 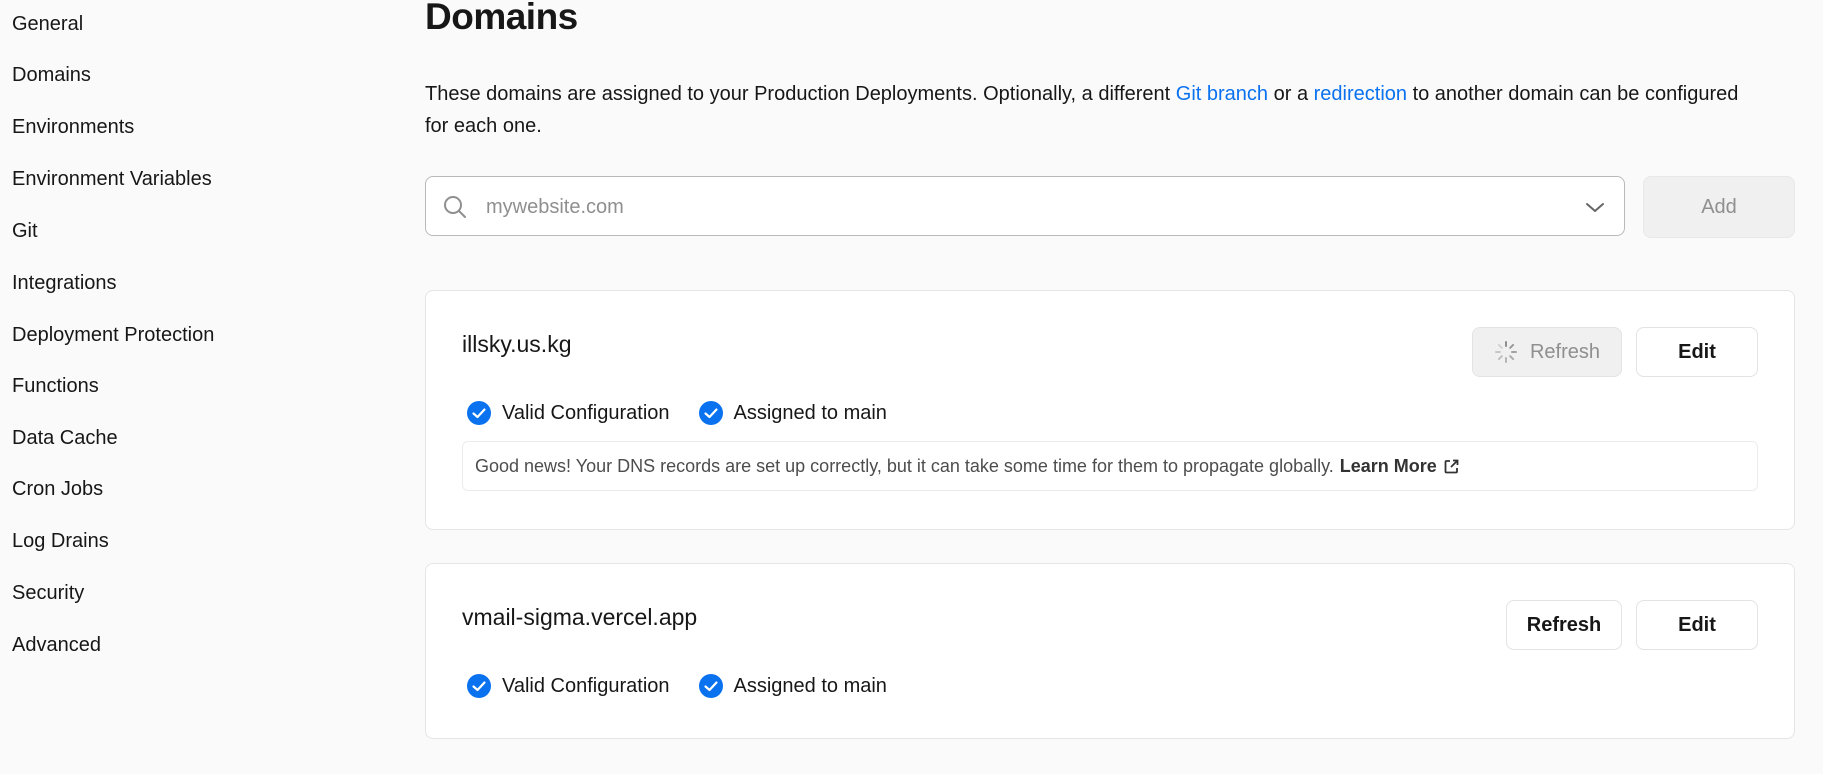 I want to click on sidebar-item-environment-variables: Environment Variables, so click(x=112, y=179).